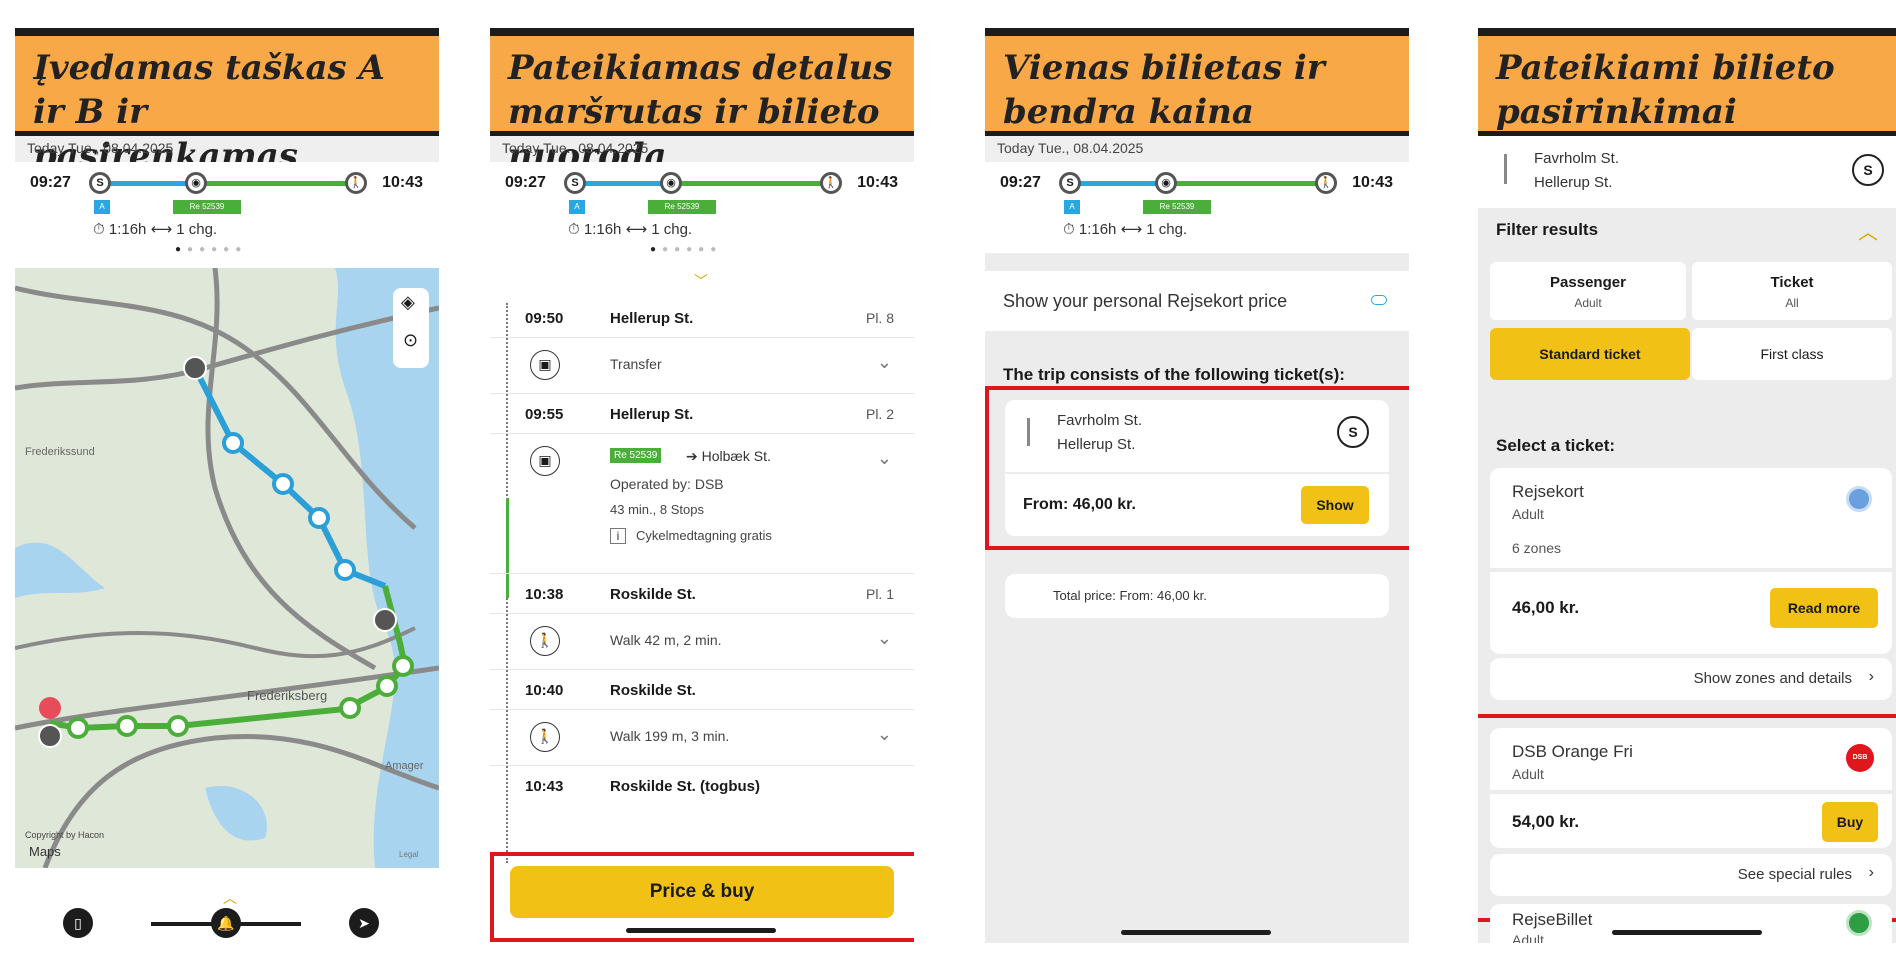  I want to click on toggle-switch, so click(1379, 300).